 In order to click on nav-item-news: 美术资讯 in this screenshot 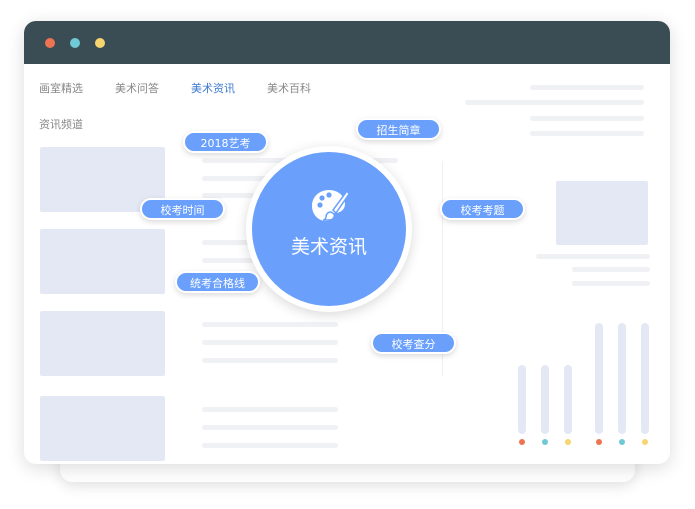, I will do `click(213, 88)`.